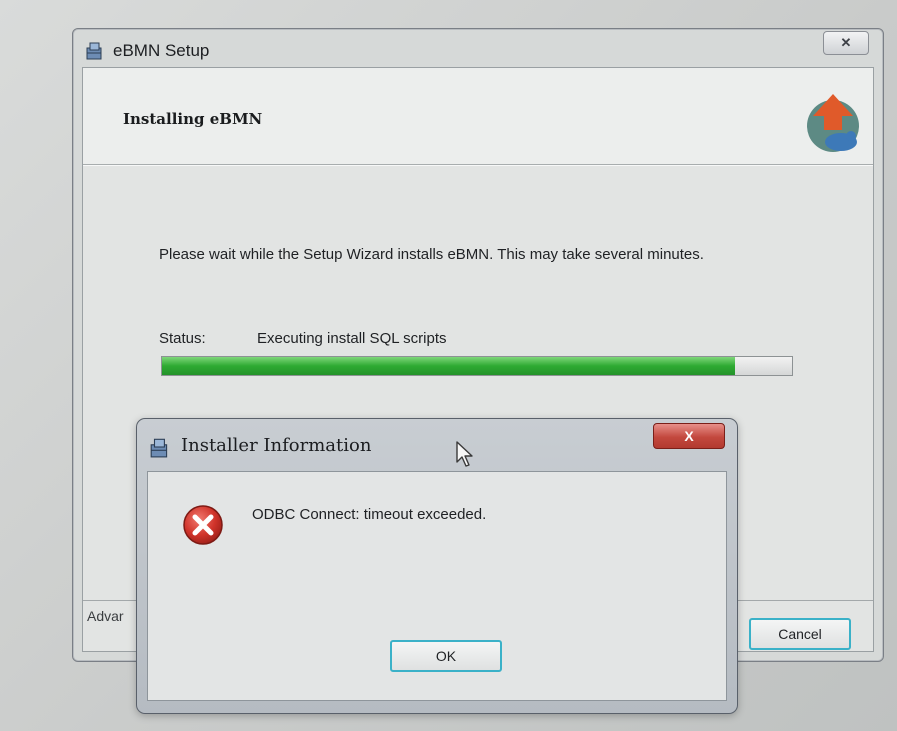 Image resolution: width=897 pixels, height=731 pixels. What do you see at coordinates (833, 123) in the screenshot?
I see `installer-logo-icon` at bounding box center [833, 123].